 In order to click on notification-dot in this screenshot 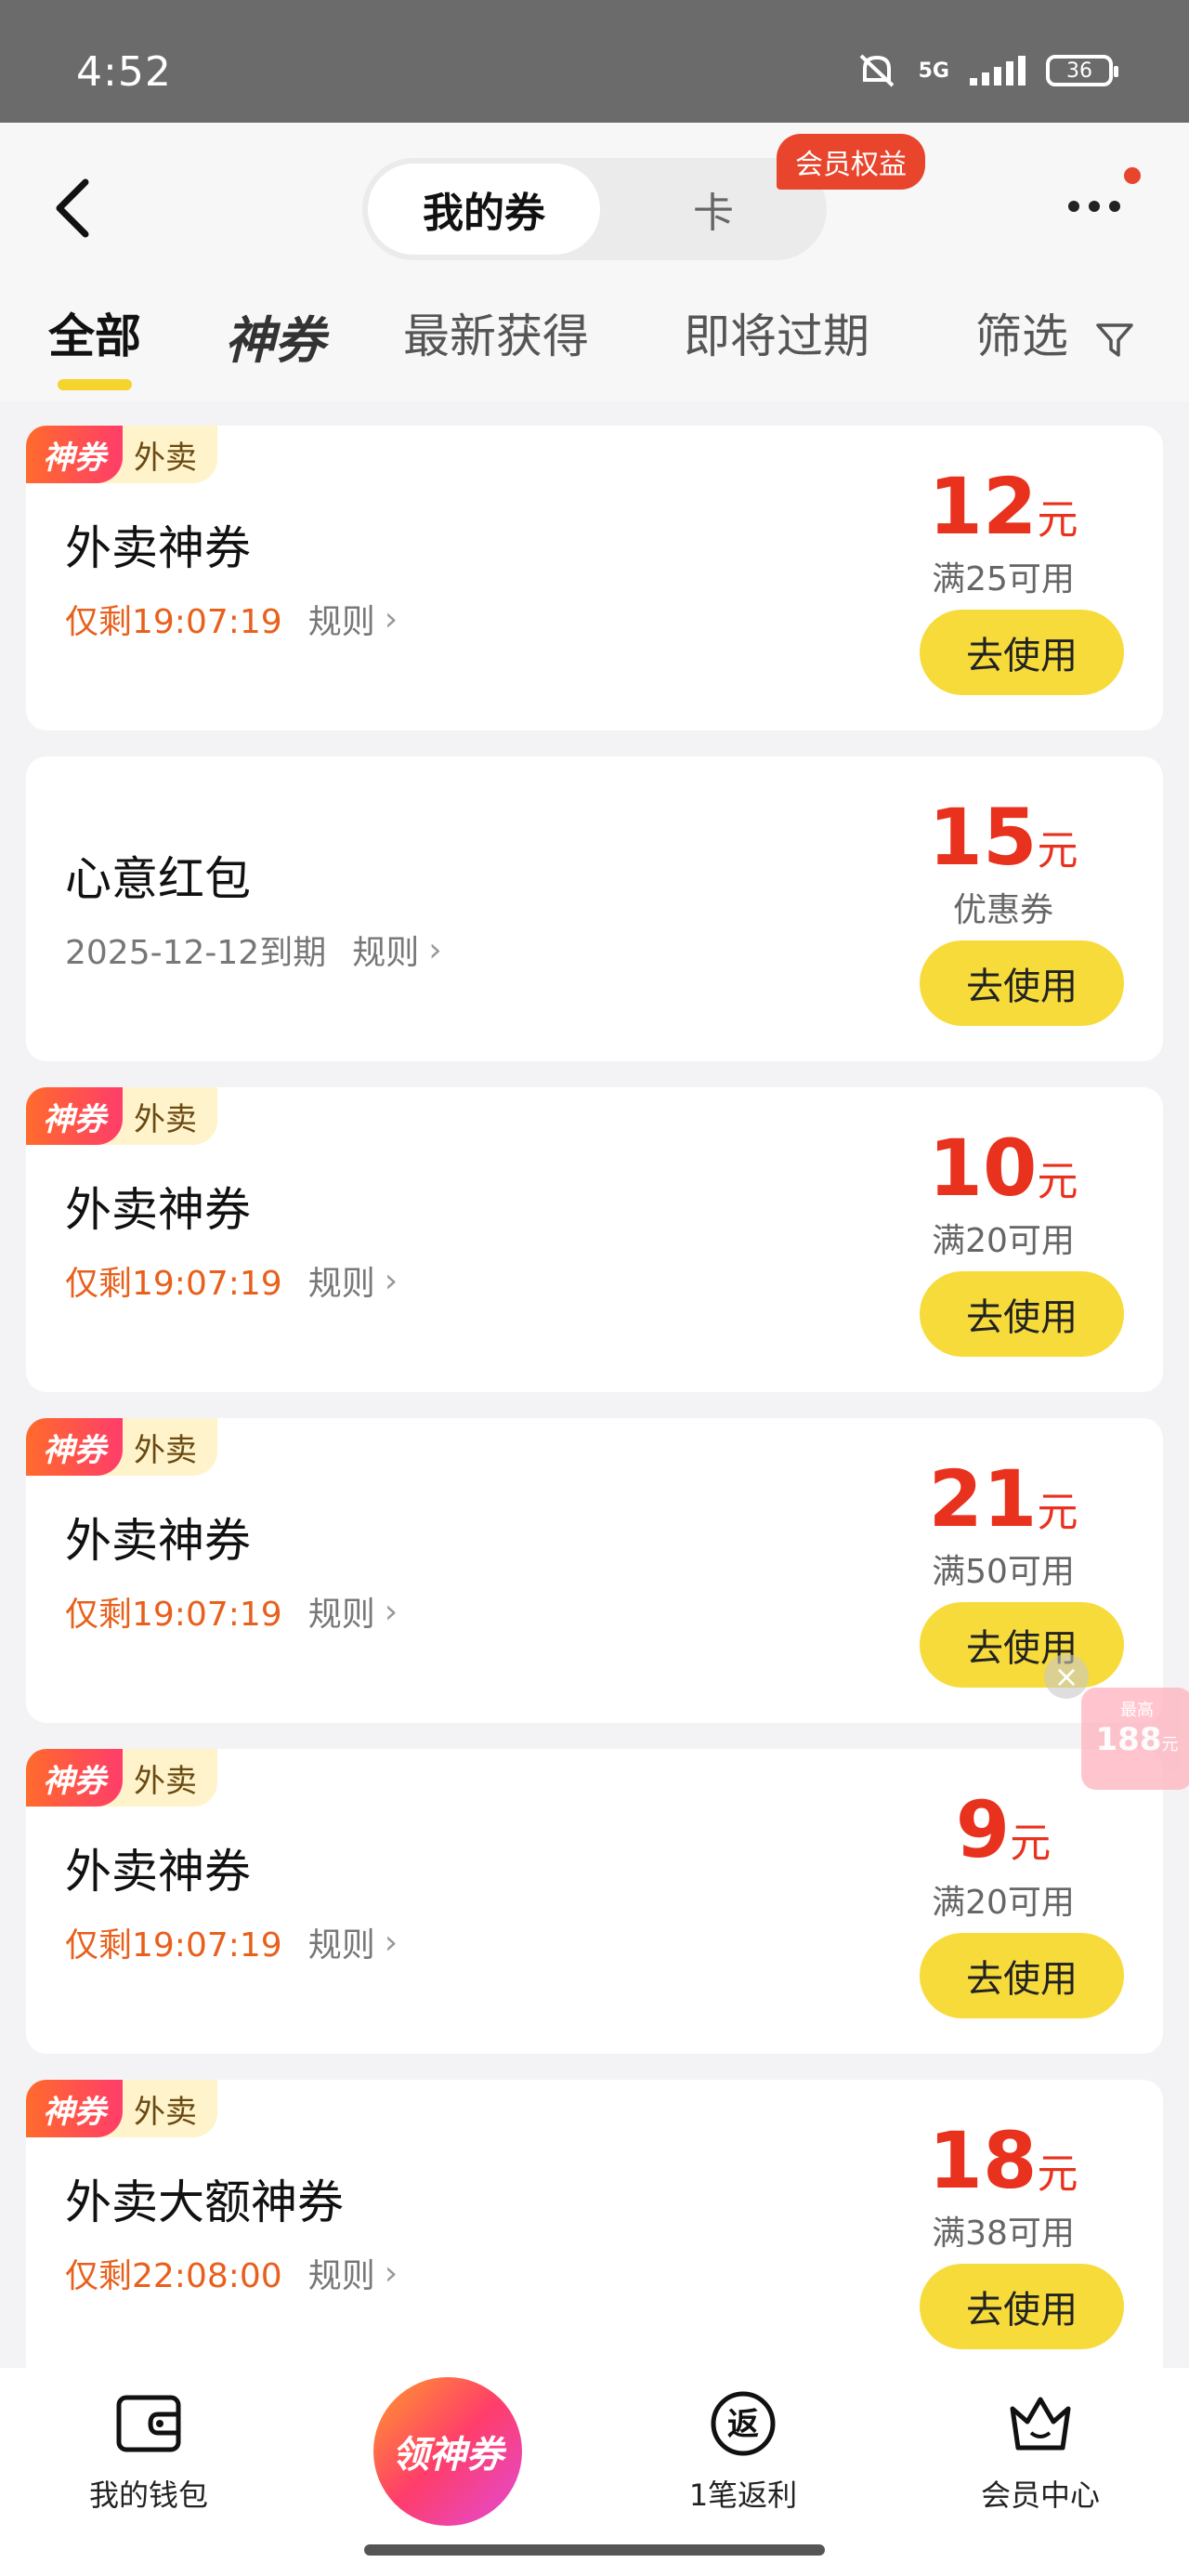, I will do `click(1132, 175)`.